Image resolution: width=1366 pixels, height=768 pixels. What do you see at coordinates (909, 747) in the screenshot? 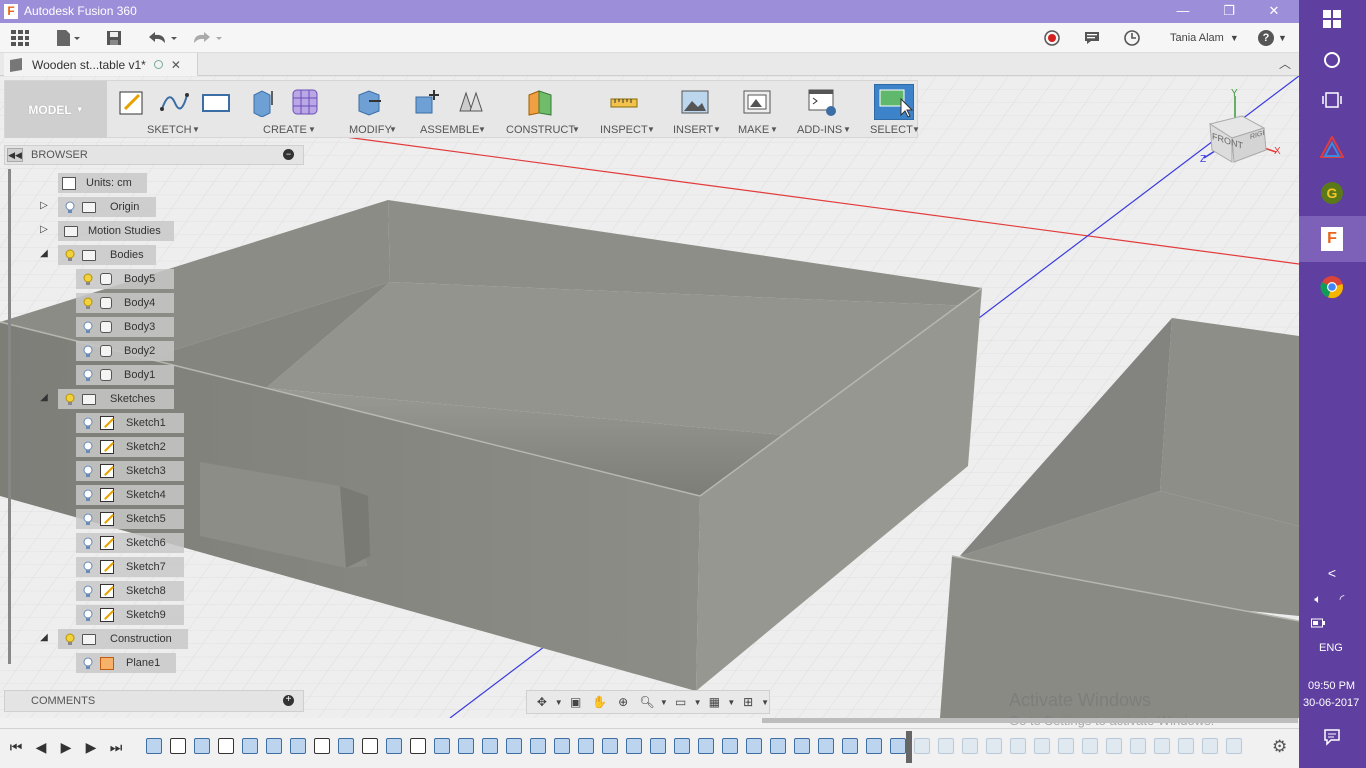
I see `timeline-marker` at bounding box center [909, 747].